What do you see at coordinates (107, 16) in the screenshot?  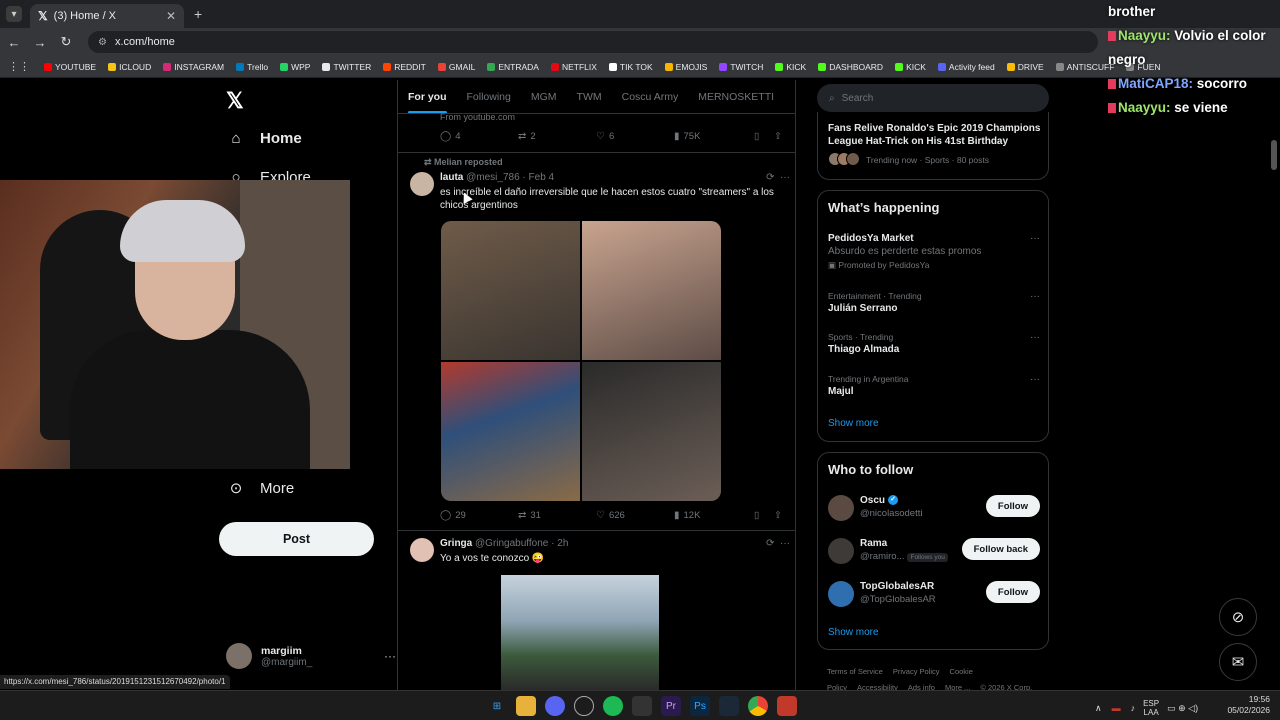 I see `browser-tab: 𝕏 (3) Home / X ✕` at bounding box center [107, 16].